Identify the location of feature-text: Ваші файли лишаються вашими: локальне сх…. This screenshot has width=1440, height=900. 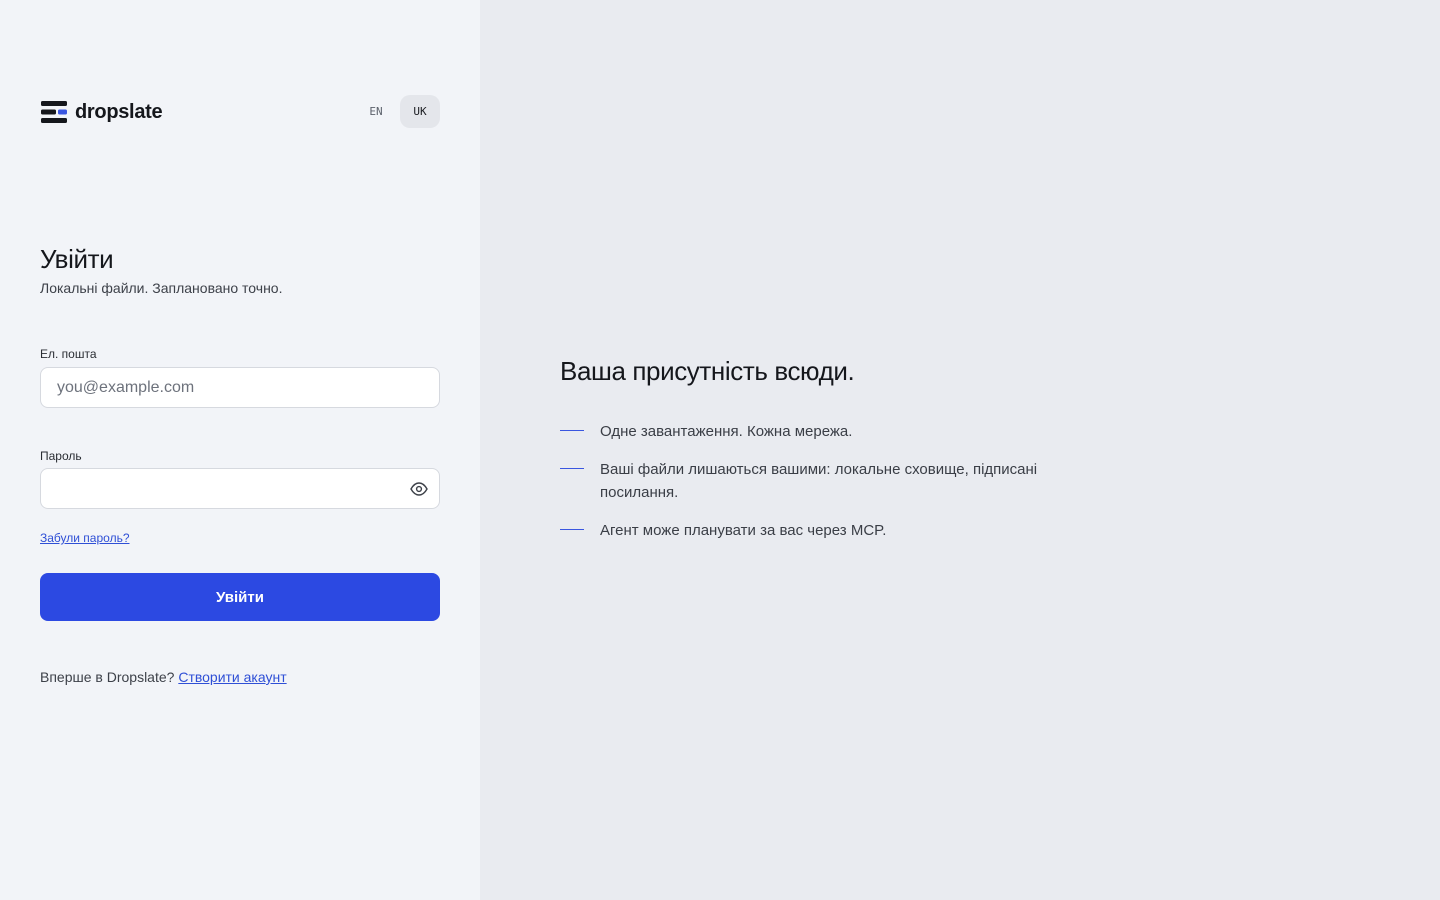
(819, 481).